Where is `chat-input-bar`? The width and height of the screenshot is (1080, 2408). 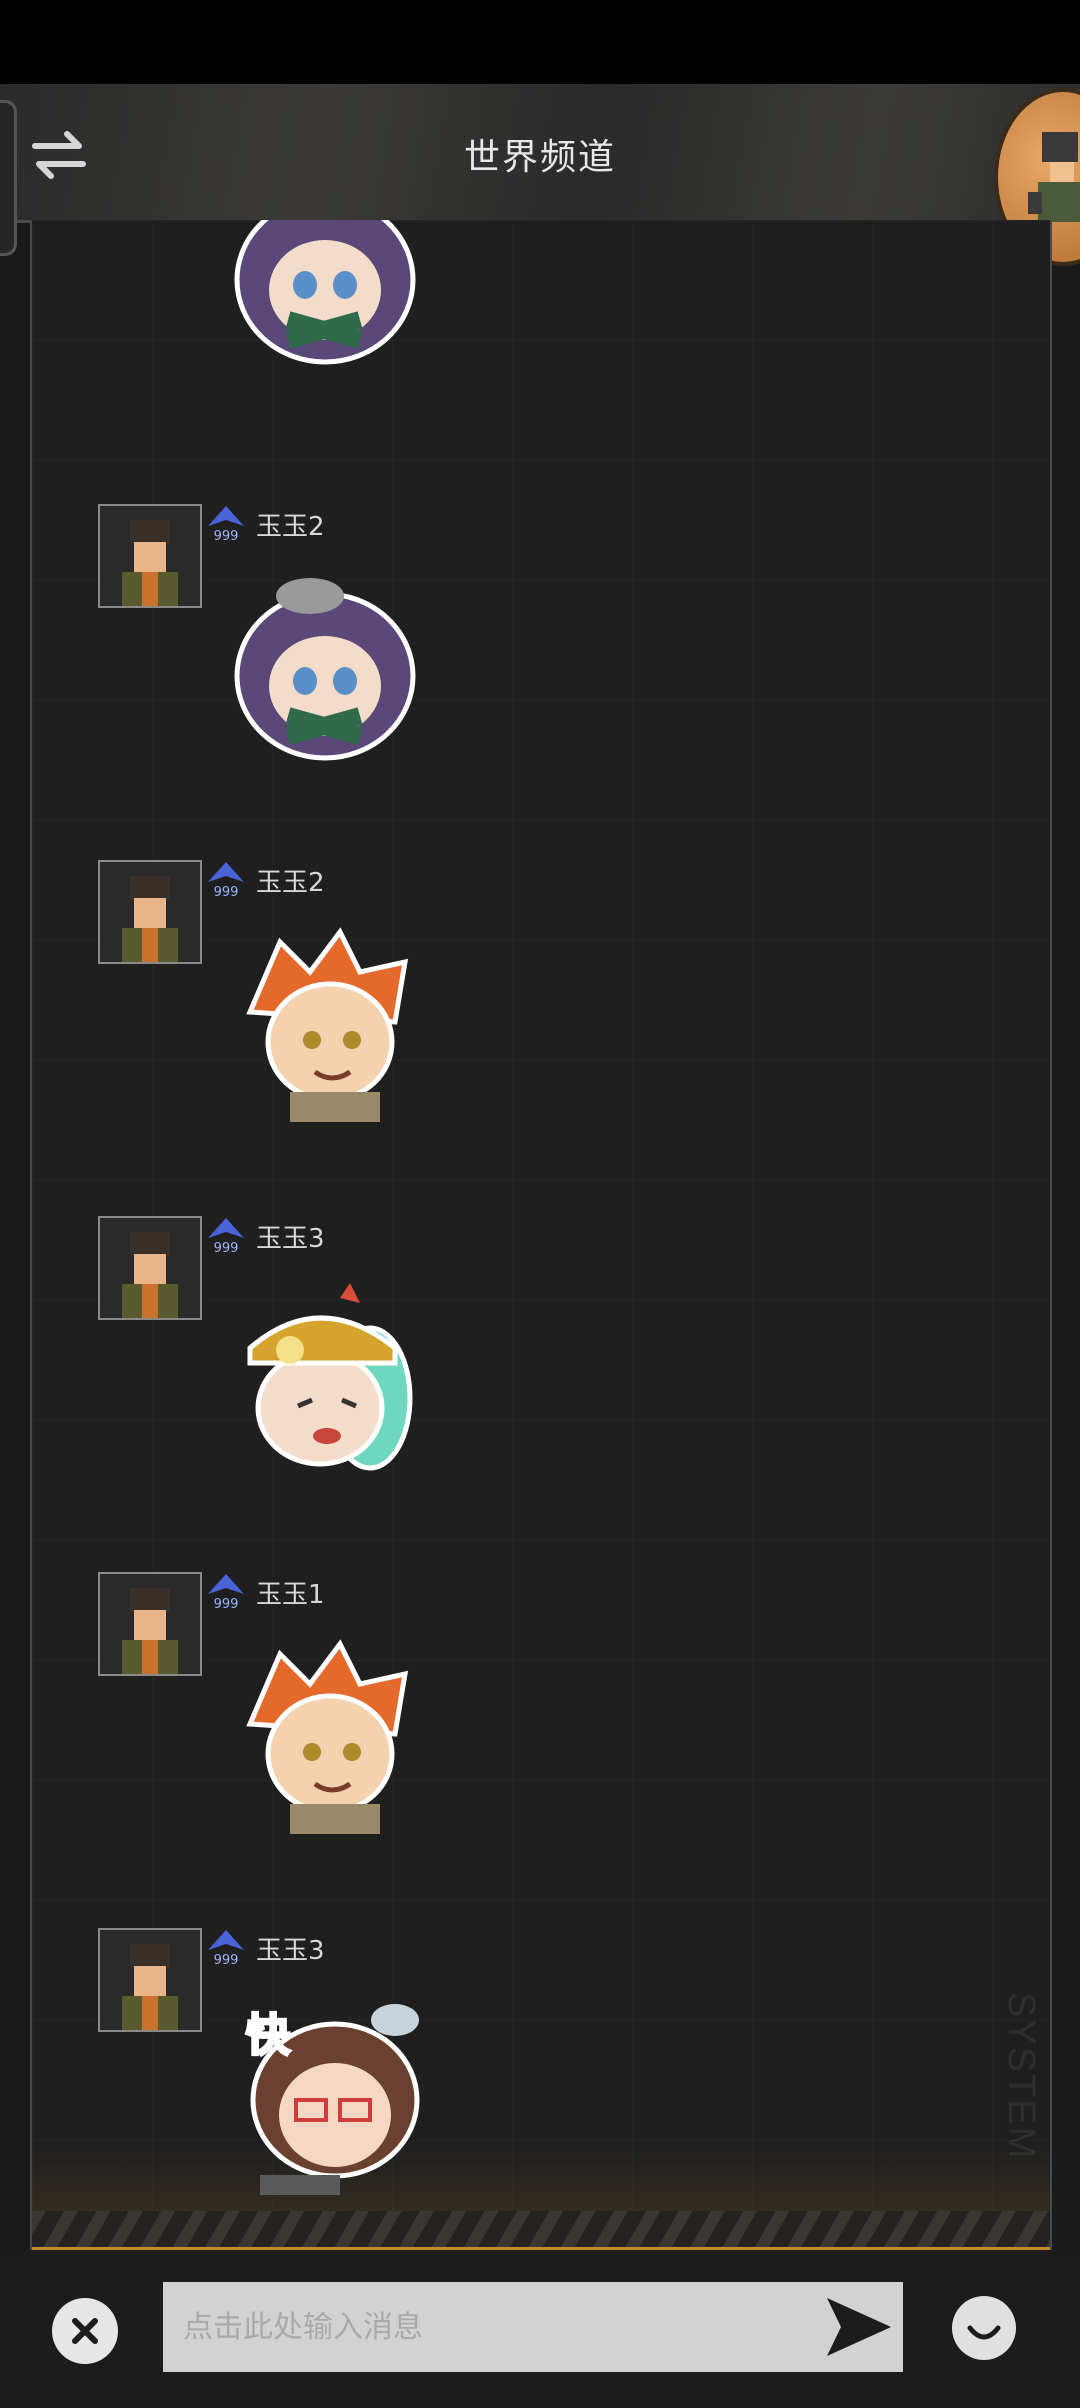
chat-input-bar is located at coordinates (540, 2329).